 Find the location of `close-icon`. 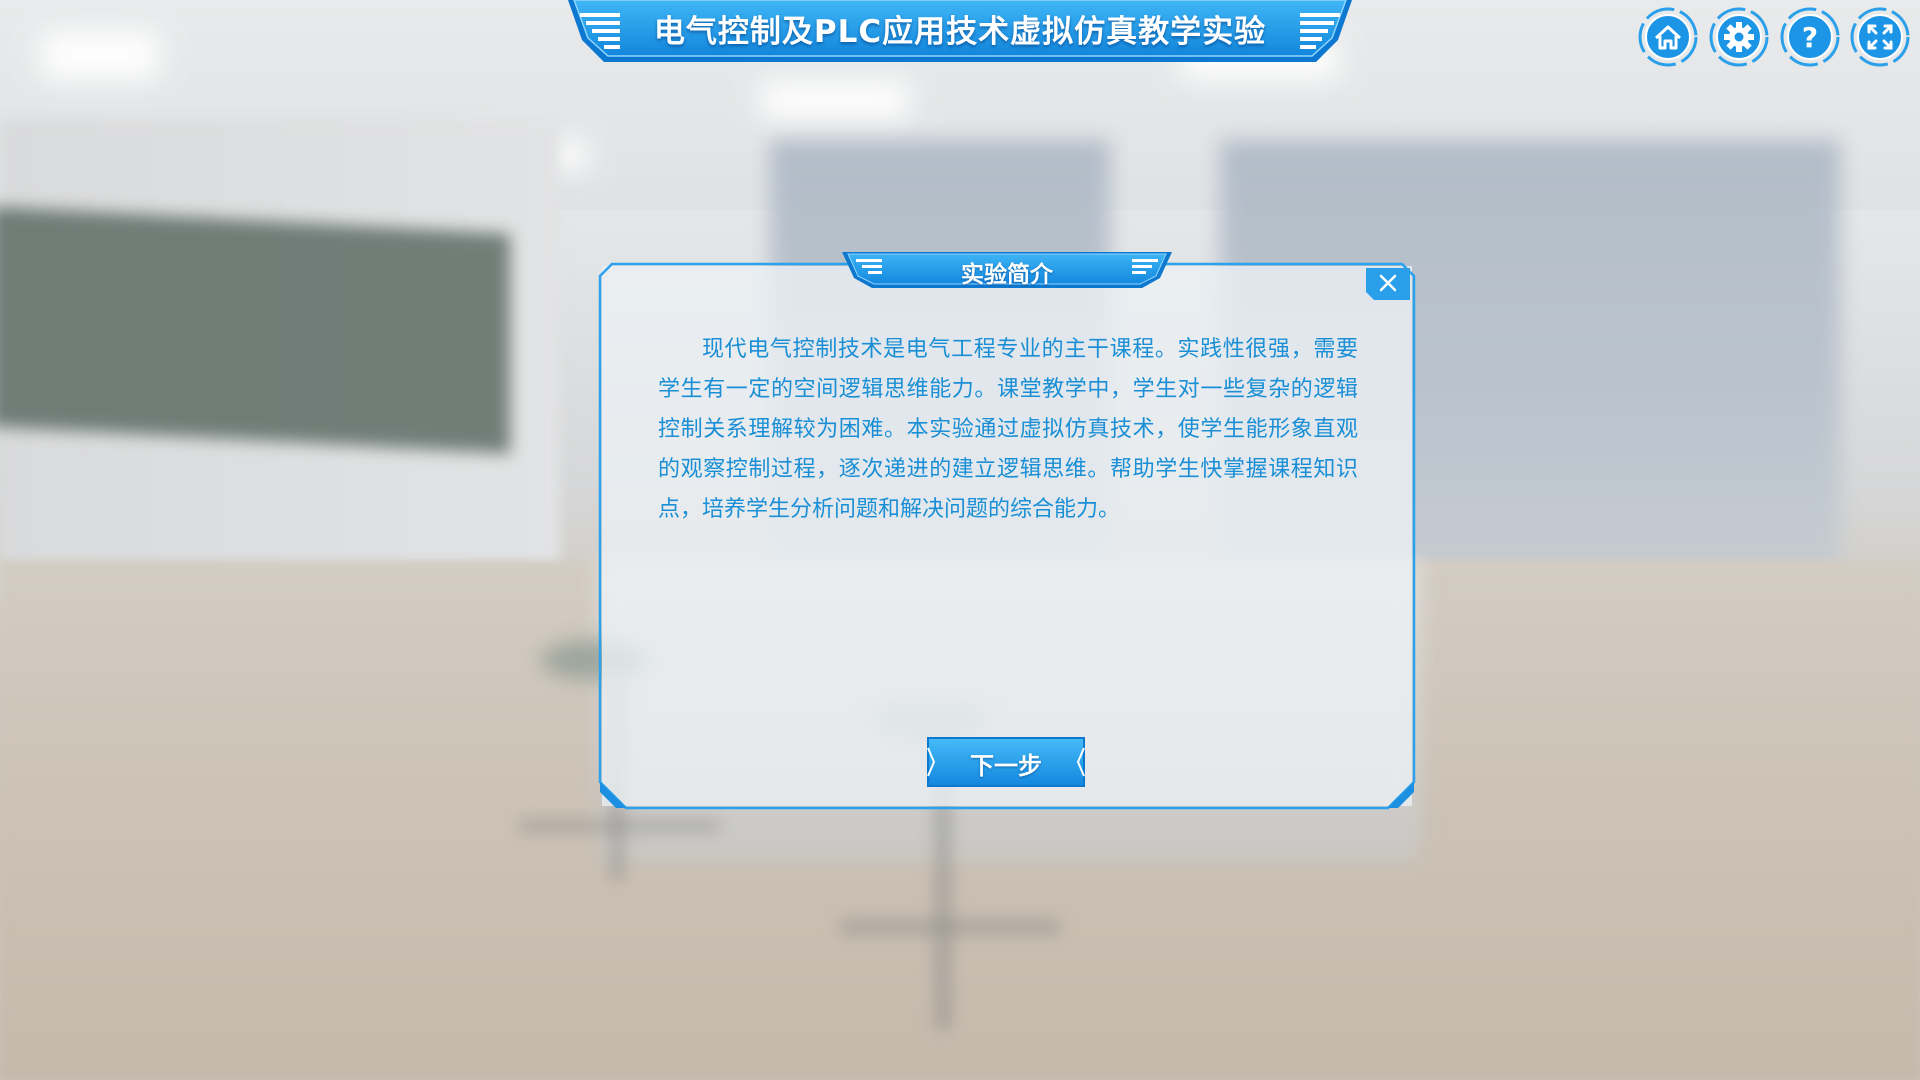

close-icon is located at coordinates (1388, 284).